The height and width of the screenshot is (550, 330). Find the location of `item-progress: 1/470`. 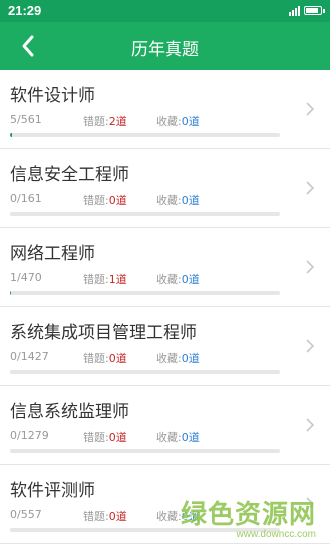

item-progress: 1/470 is located at coordinates (26, 277).